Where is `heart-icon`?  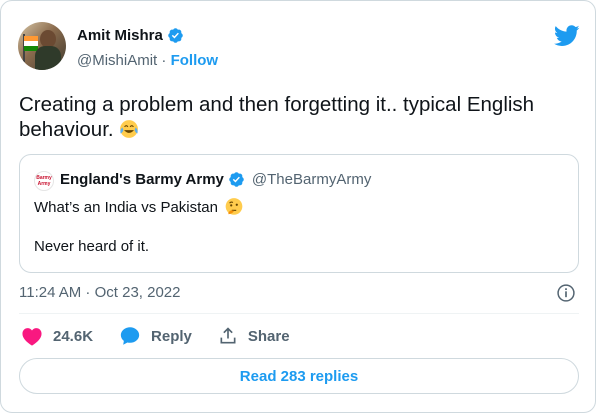
heart-icon is located at coordinates (32, 337).